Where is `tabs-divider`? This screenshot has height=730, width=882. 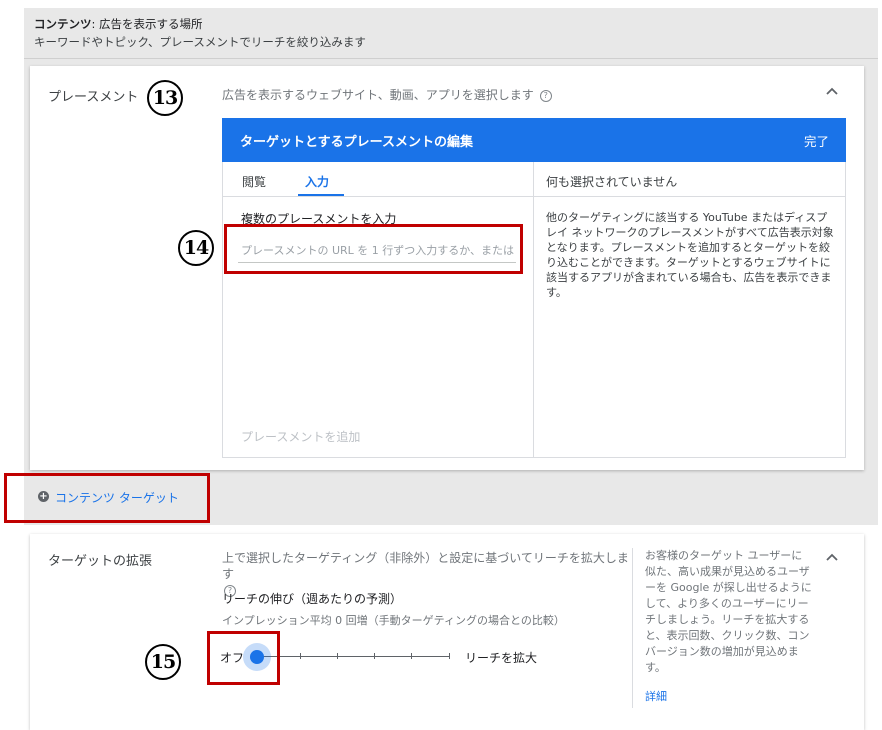 tabs-divider is located at coordinates (534, 196).